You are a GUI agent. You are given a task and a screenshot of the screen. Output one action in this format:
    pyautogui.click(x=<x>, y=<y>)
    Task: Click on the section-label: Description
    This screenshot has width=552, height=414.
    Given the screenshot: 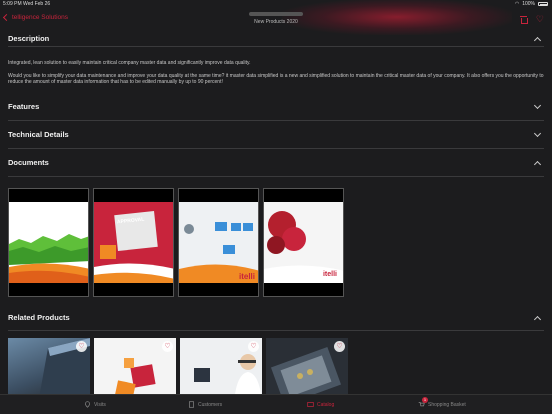 What is the action you would take?
    pyautogui.click(x=29, y=38)
    